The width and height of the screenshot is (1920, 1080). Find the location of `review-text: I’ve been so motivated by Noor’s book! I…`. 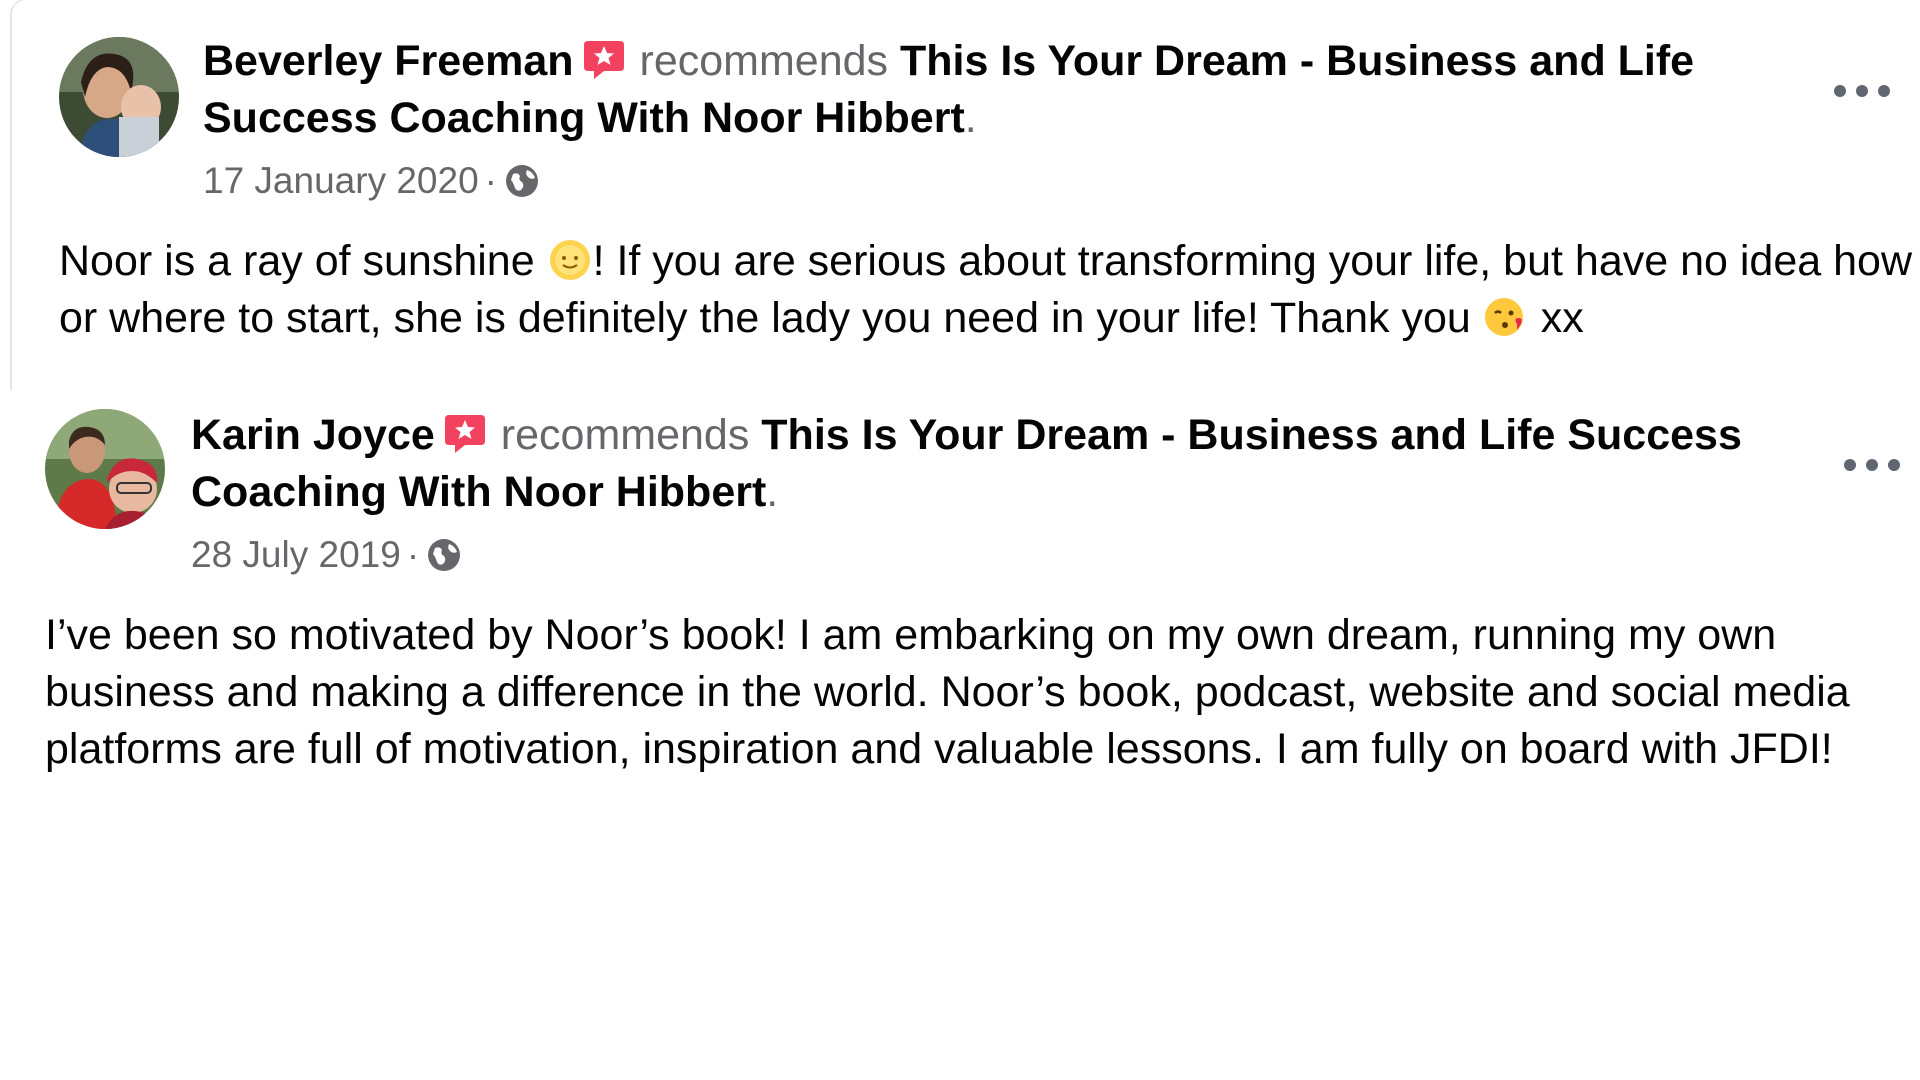

review-text: I’ve been so motivated by Noor’s book! I… is located at coordinates (947, 692).